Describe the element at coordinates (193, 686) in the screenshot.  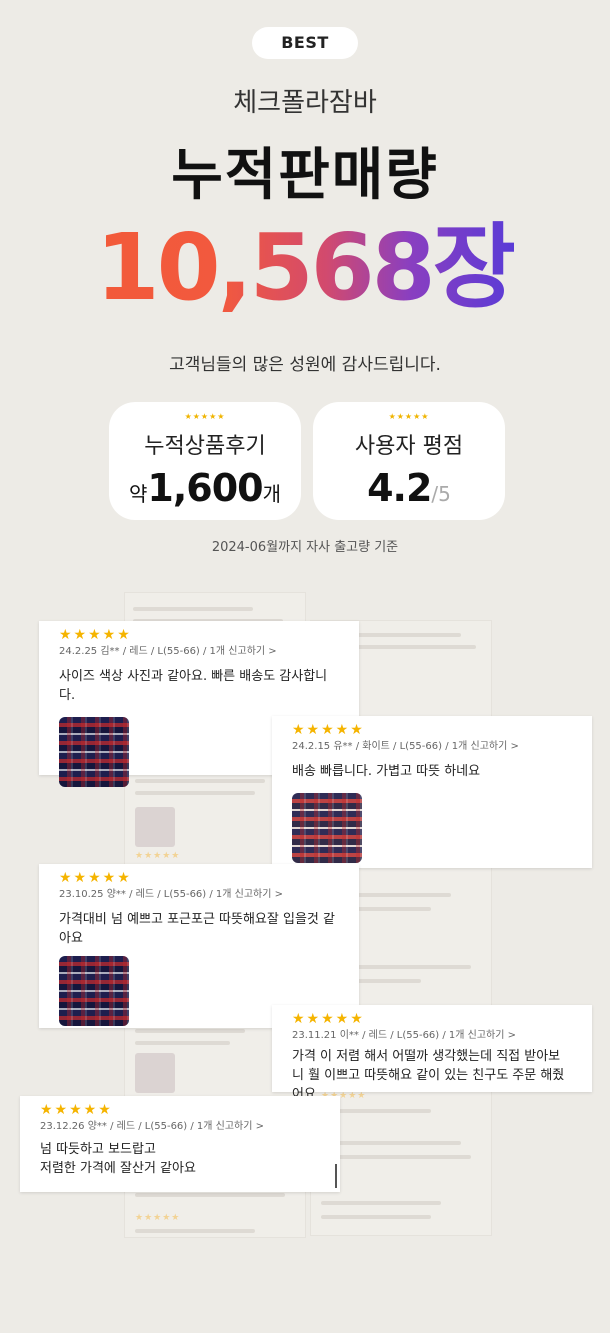
I see `review-text: 사이즈 색상 사진과 같아요. 빠른 배송도 감사합니다.` at that location.